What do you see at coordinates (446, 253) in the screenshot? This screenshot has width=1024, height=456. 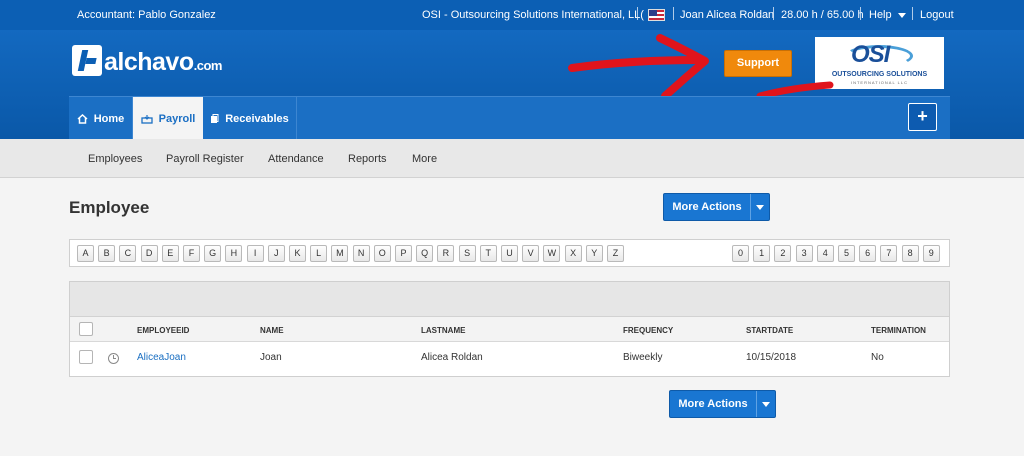 I see `letter-filter-r: R` at bounding box center [446, 253].